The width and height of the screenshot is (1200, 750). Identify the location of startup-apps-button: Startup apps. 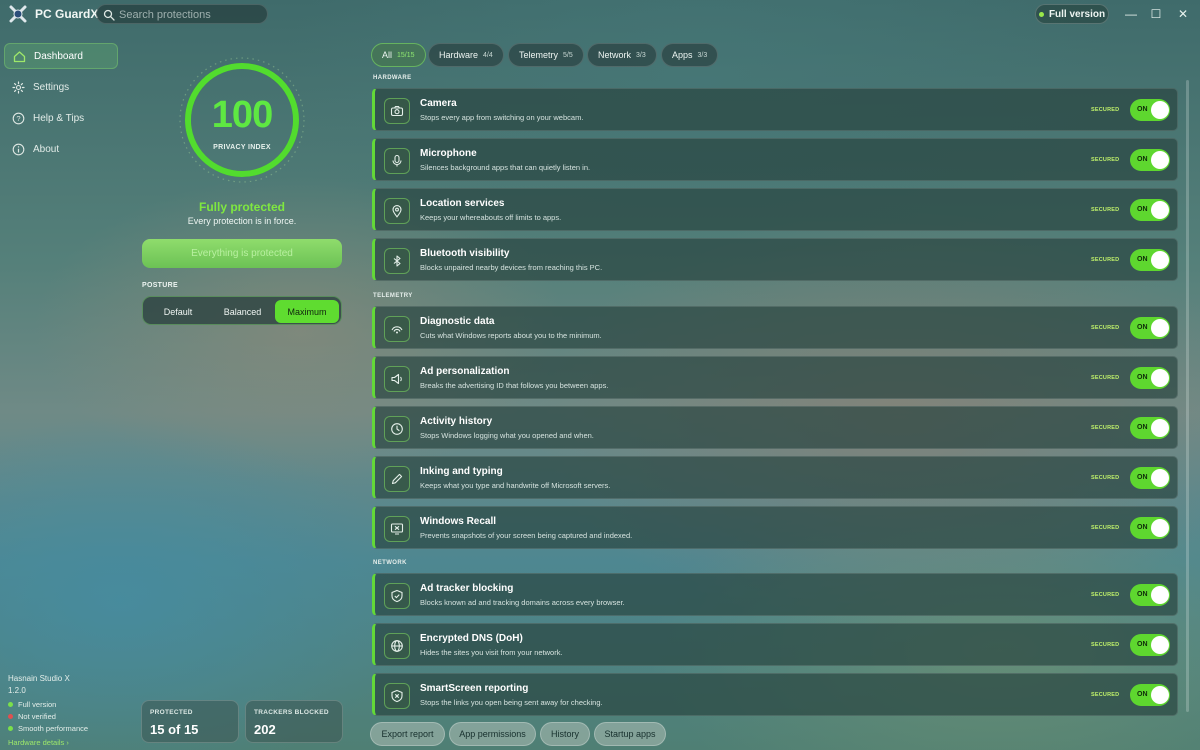
(630, 734).